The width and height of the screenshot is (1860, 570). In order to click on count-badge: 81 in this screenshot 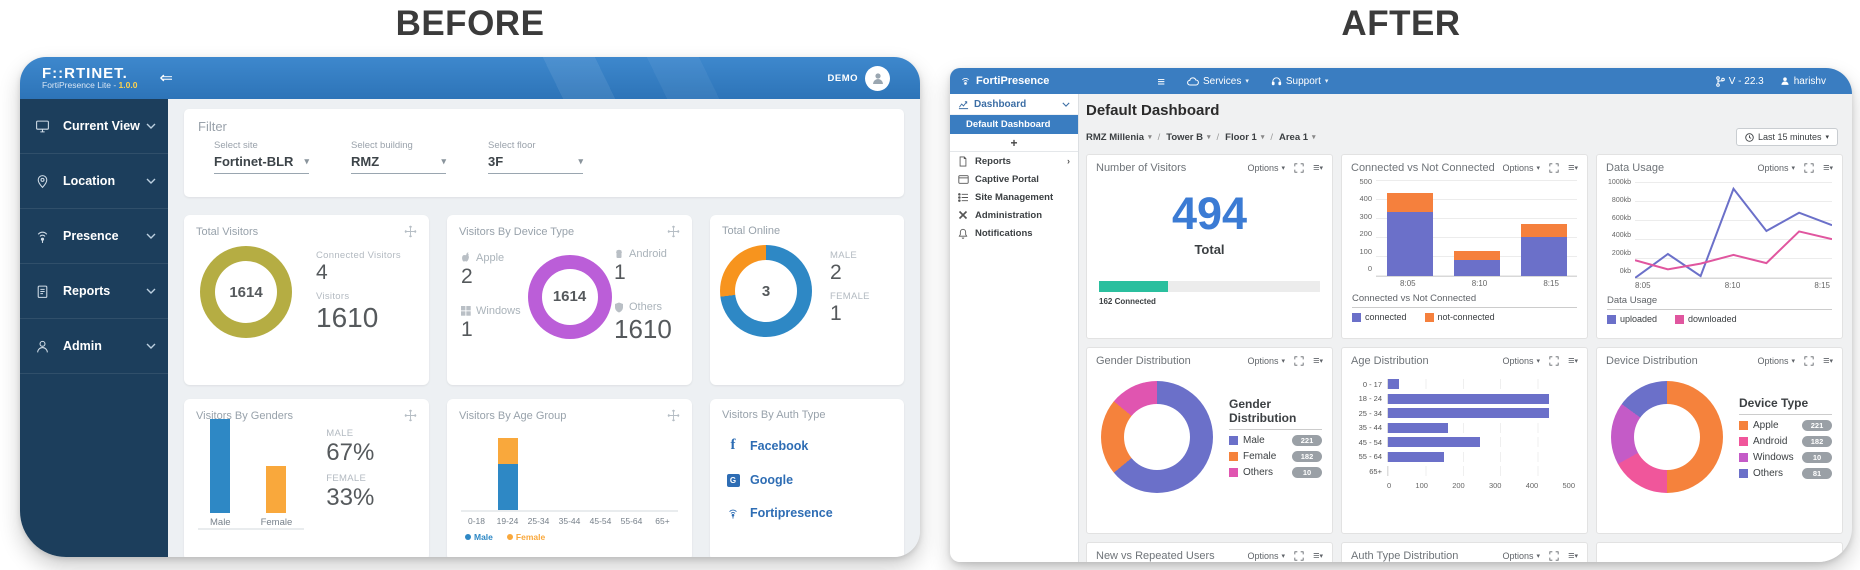, I will do `click(1817, 473)`.